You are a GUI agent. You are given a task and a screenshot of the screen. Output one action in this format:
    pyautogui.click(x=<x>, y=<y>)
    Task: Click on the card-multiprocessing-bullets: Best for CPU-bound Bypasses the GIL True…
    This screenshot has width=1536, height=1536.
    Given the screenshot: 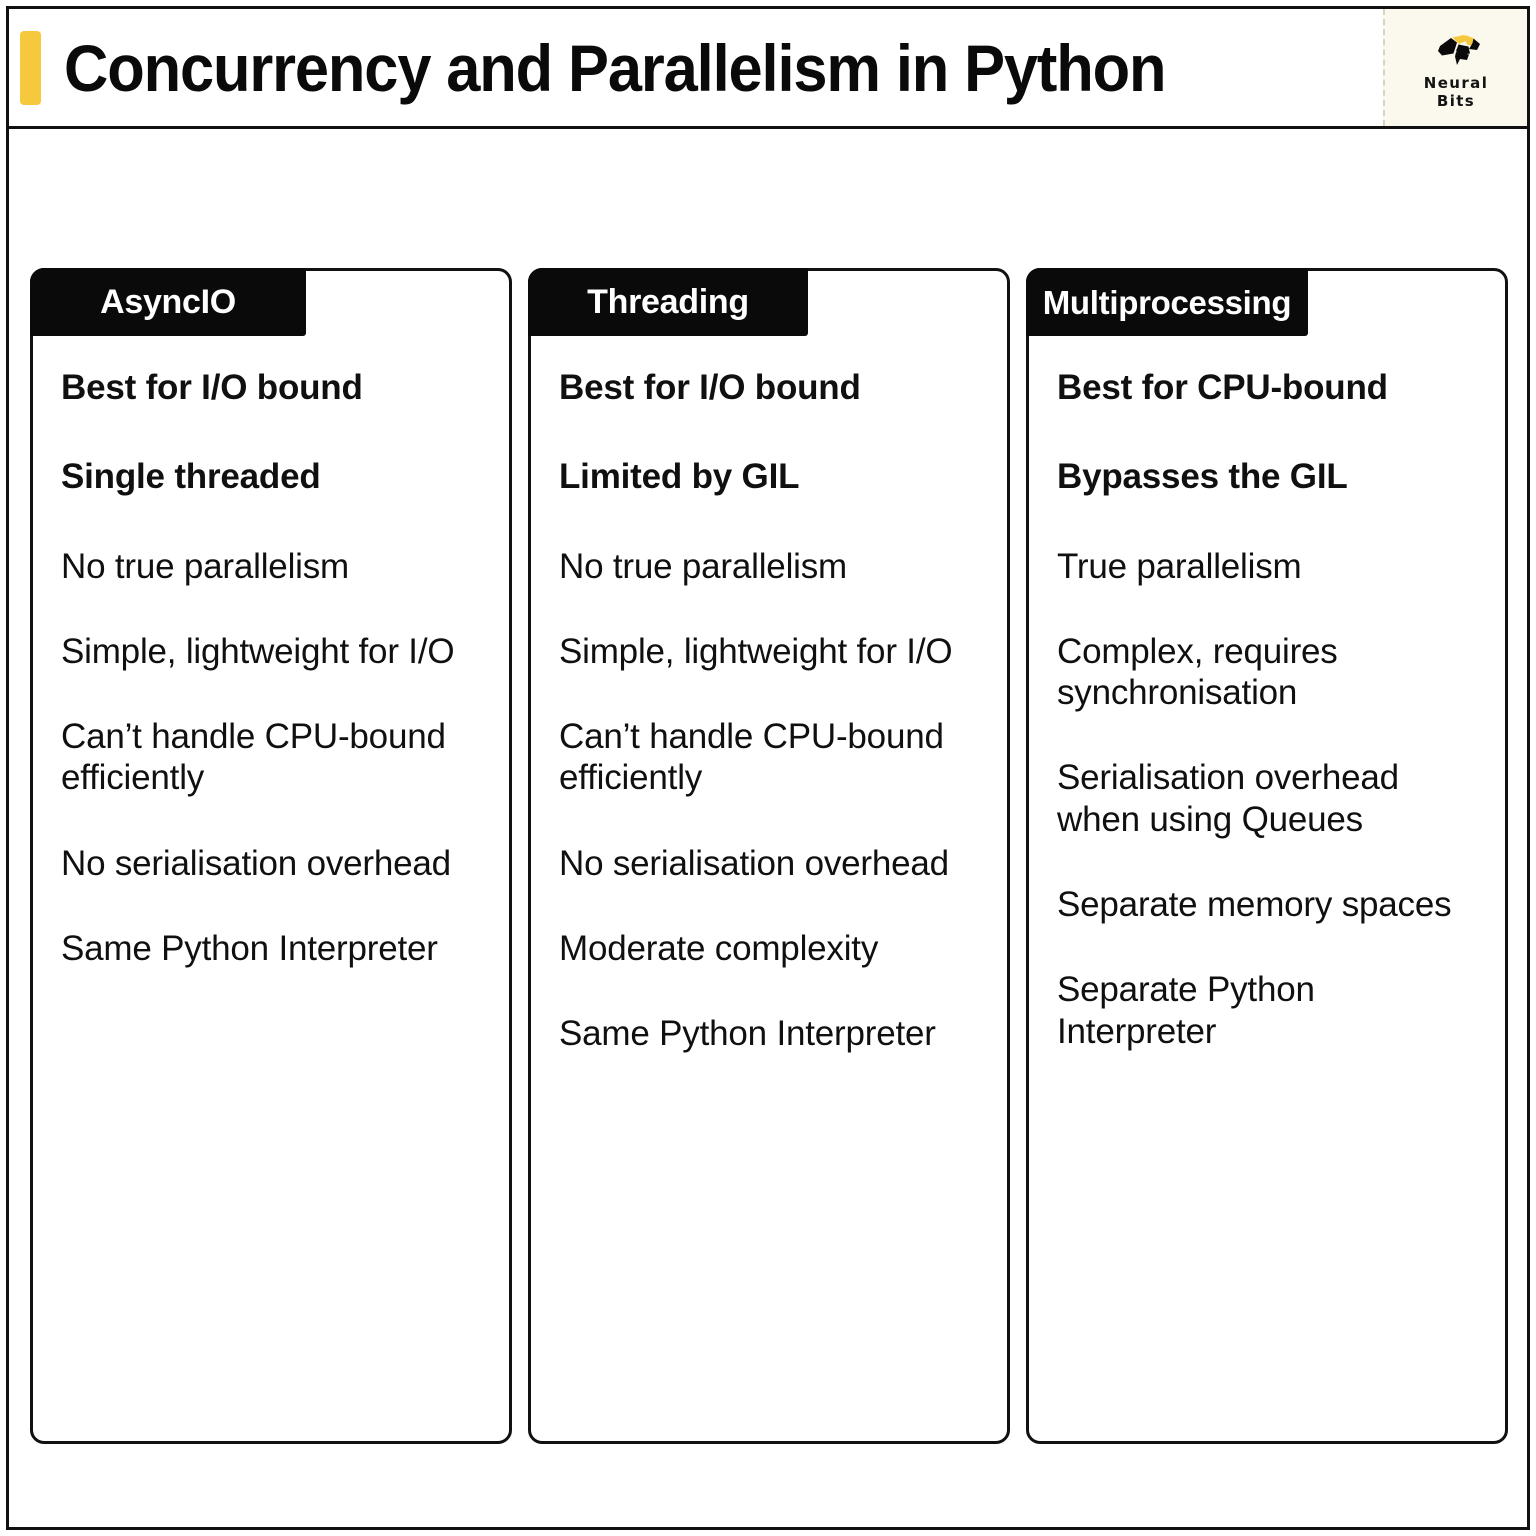 What is the action you would take?
    pyautogui.click(x=1267, y=709)
    